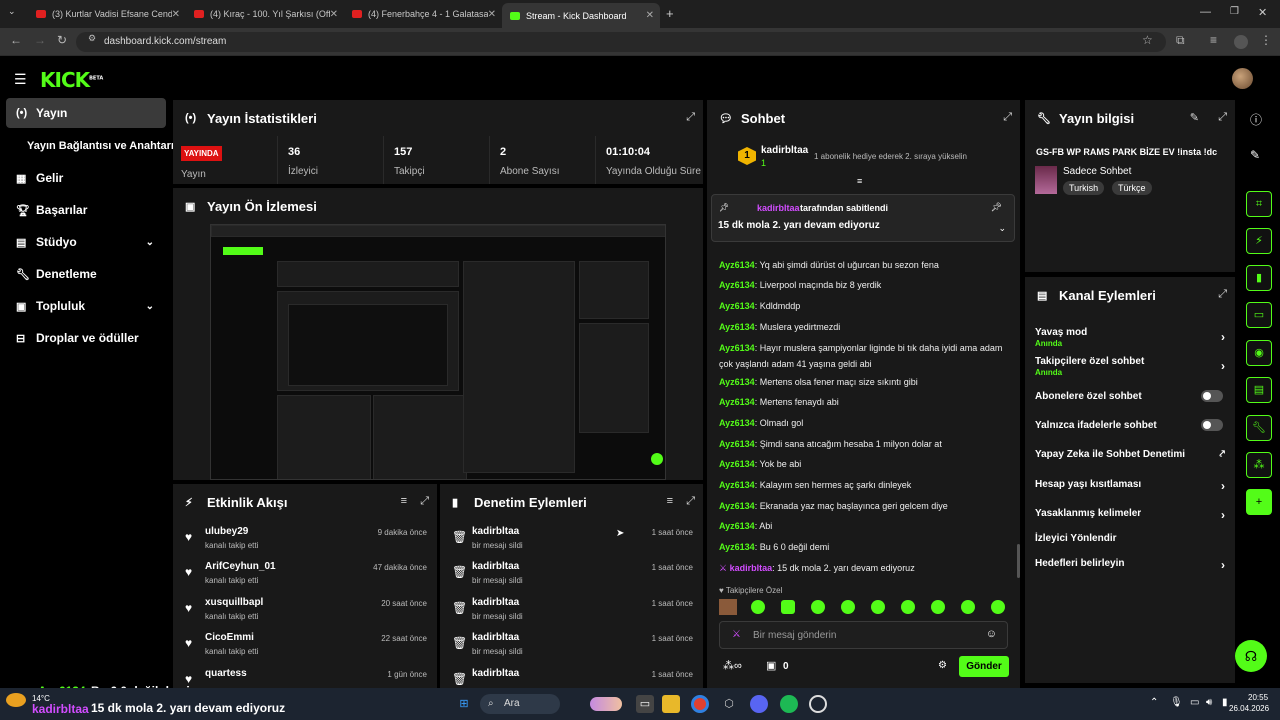  I want to click on task-view-icon: ▭, so click(645, 704).